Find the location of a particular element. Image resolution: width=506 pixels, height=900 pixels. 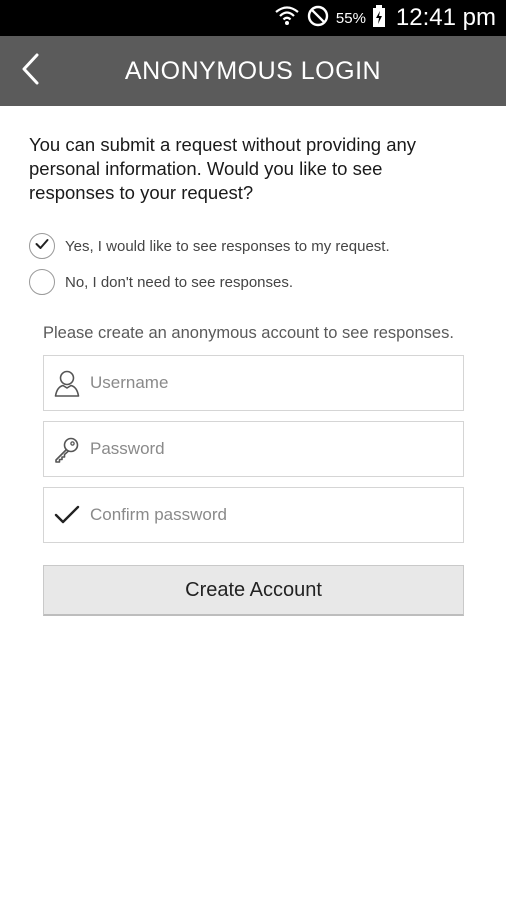

key-icon is located at coordinates (67, 449).